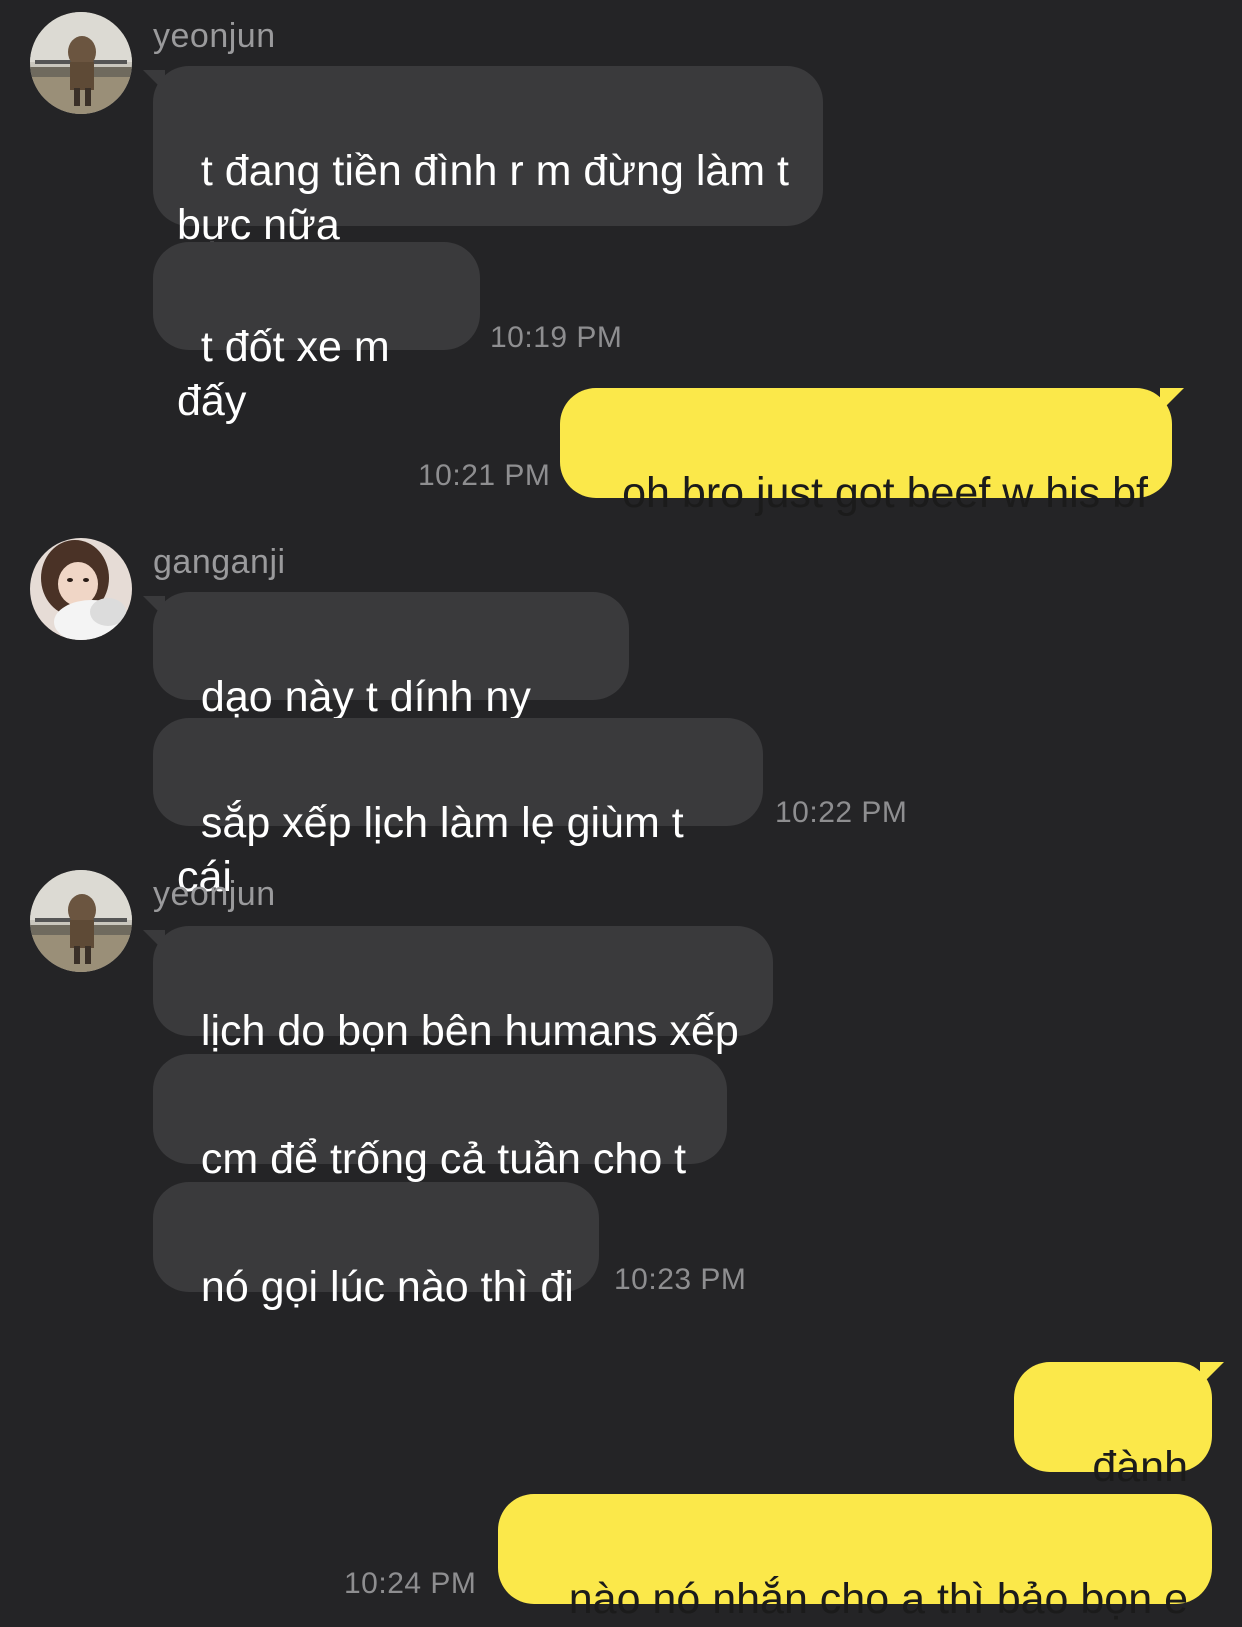 The image size is (1242, 1627). I want to click on avatar-ganganji, so click(81, 589).